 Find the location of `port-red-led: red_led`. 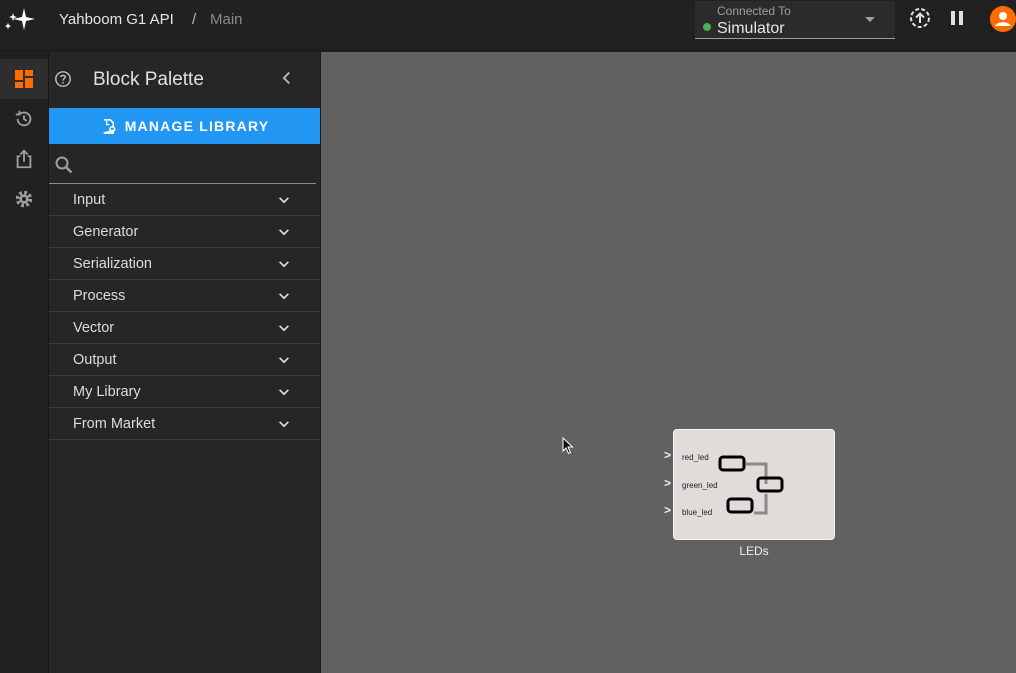

port-red-led: red_led is located at coordinates (695, 457).